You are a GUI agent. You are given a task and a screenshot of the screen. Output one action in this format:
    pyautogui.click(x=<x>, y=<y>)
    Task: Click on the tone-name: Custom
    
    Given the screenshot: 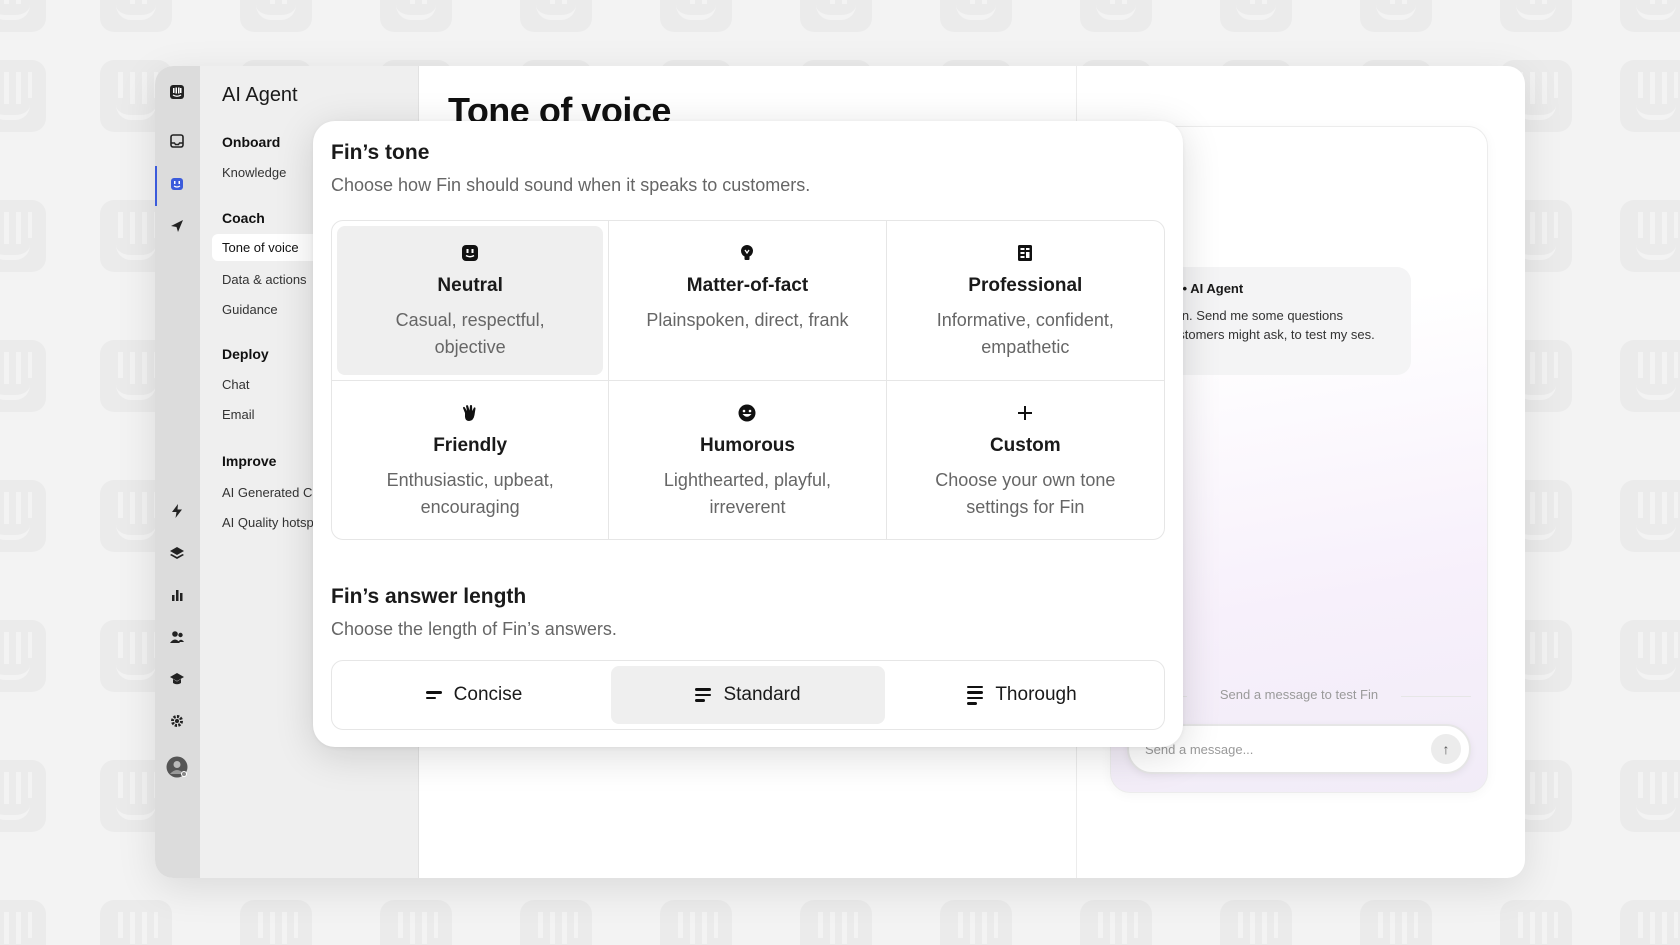 What is the action you would take?
    pyautogui.click(x=1025, y=445)
    